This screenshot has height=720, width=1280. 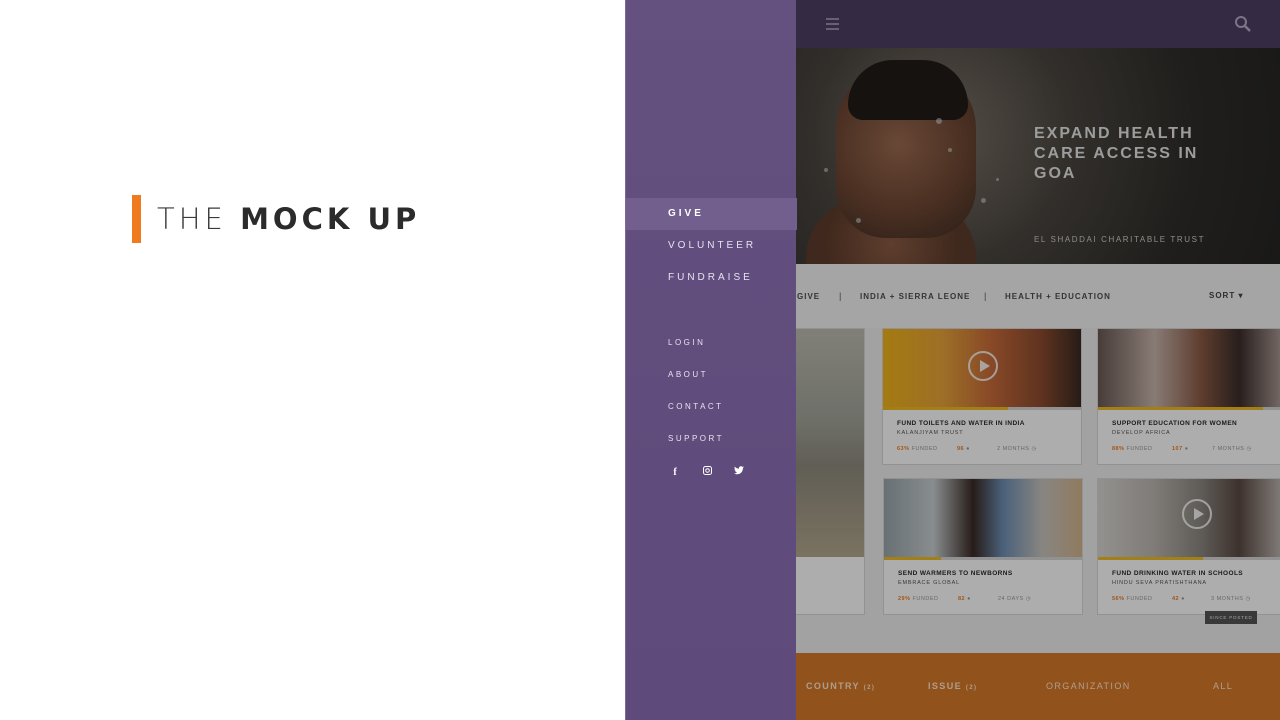 What do you see at coordinates (711, 214) in the screenshot?
I see `nav-item-give: GIVE` at bounding box center [711, 214].